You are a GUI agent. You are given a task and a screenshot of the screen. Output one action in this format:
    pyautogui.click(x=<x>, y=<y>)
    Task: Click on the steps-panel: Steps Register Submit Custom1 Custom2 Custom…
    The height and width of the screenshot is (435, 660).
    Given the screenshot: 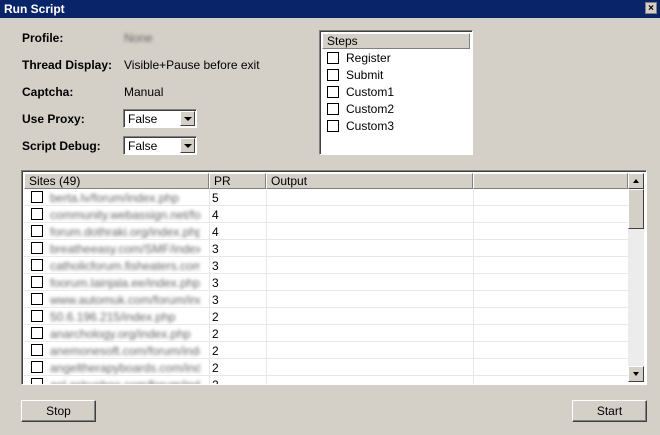 What is the action you would take?
    pyautogui.click(x=396, y=92)
    